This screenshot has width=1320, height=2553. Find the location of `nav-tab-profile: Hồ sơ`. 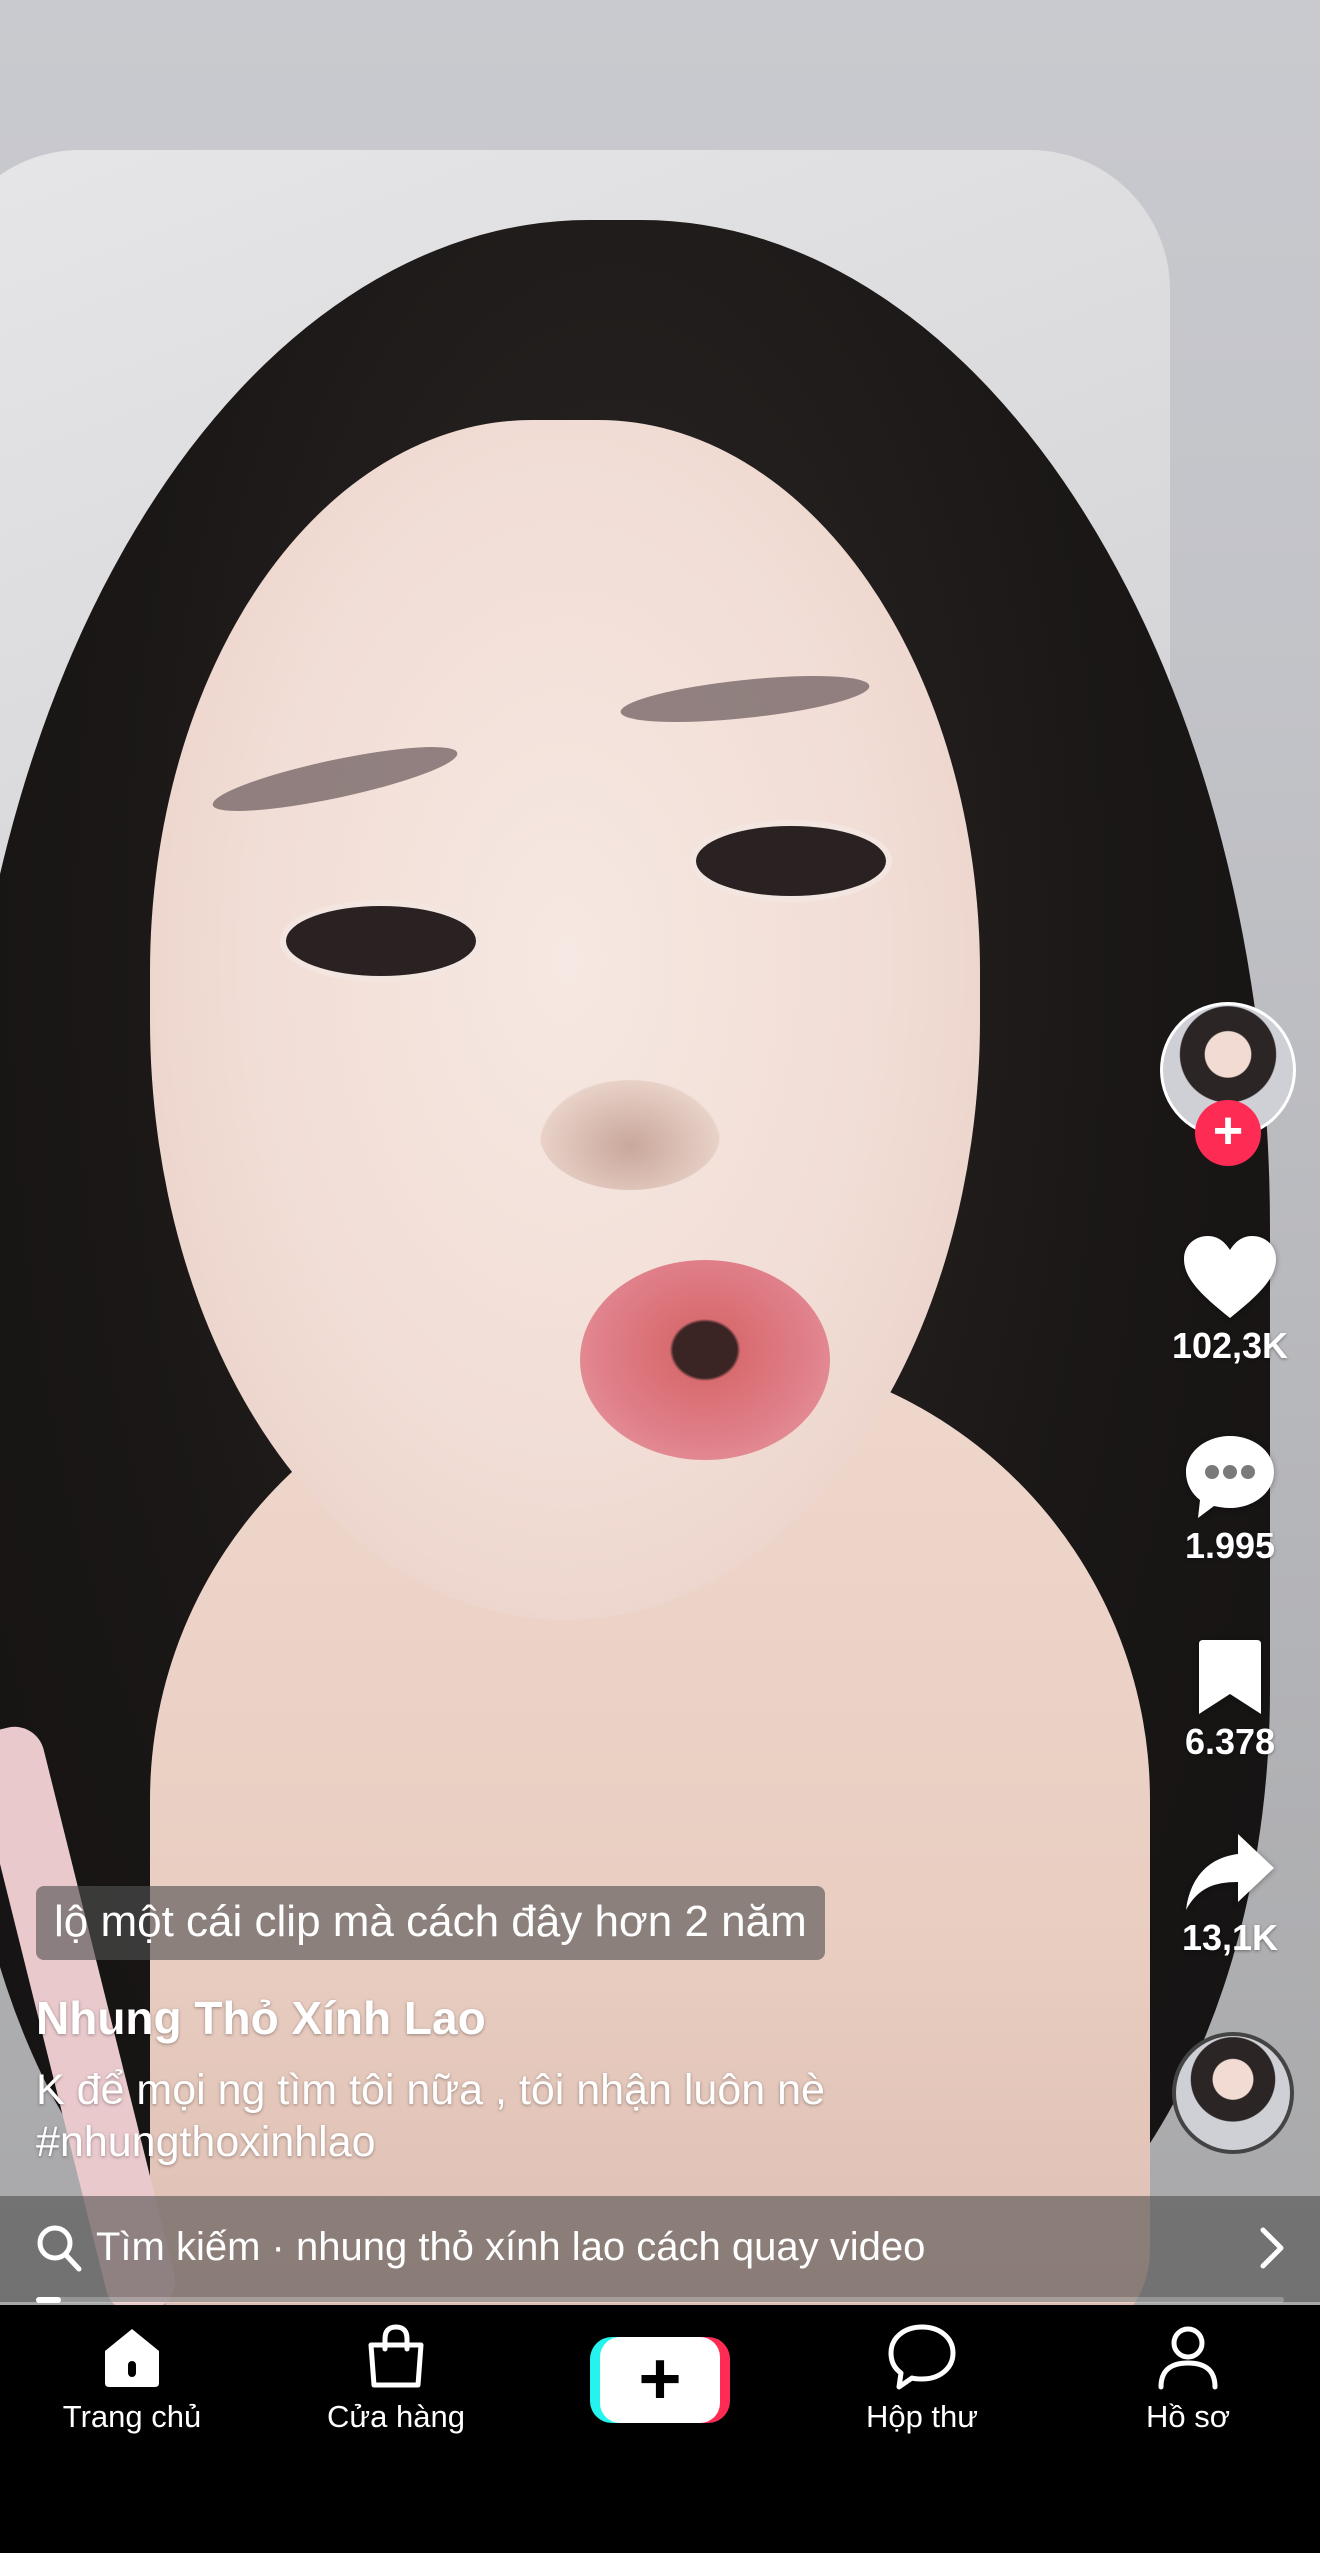

nav-tab-profile: Hồ sơ is located at coordinates (1188, 2379).